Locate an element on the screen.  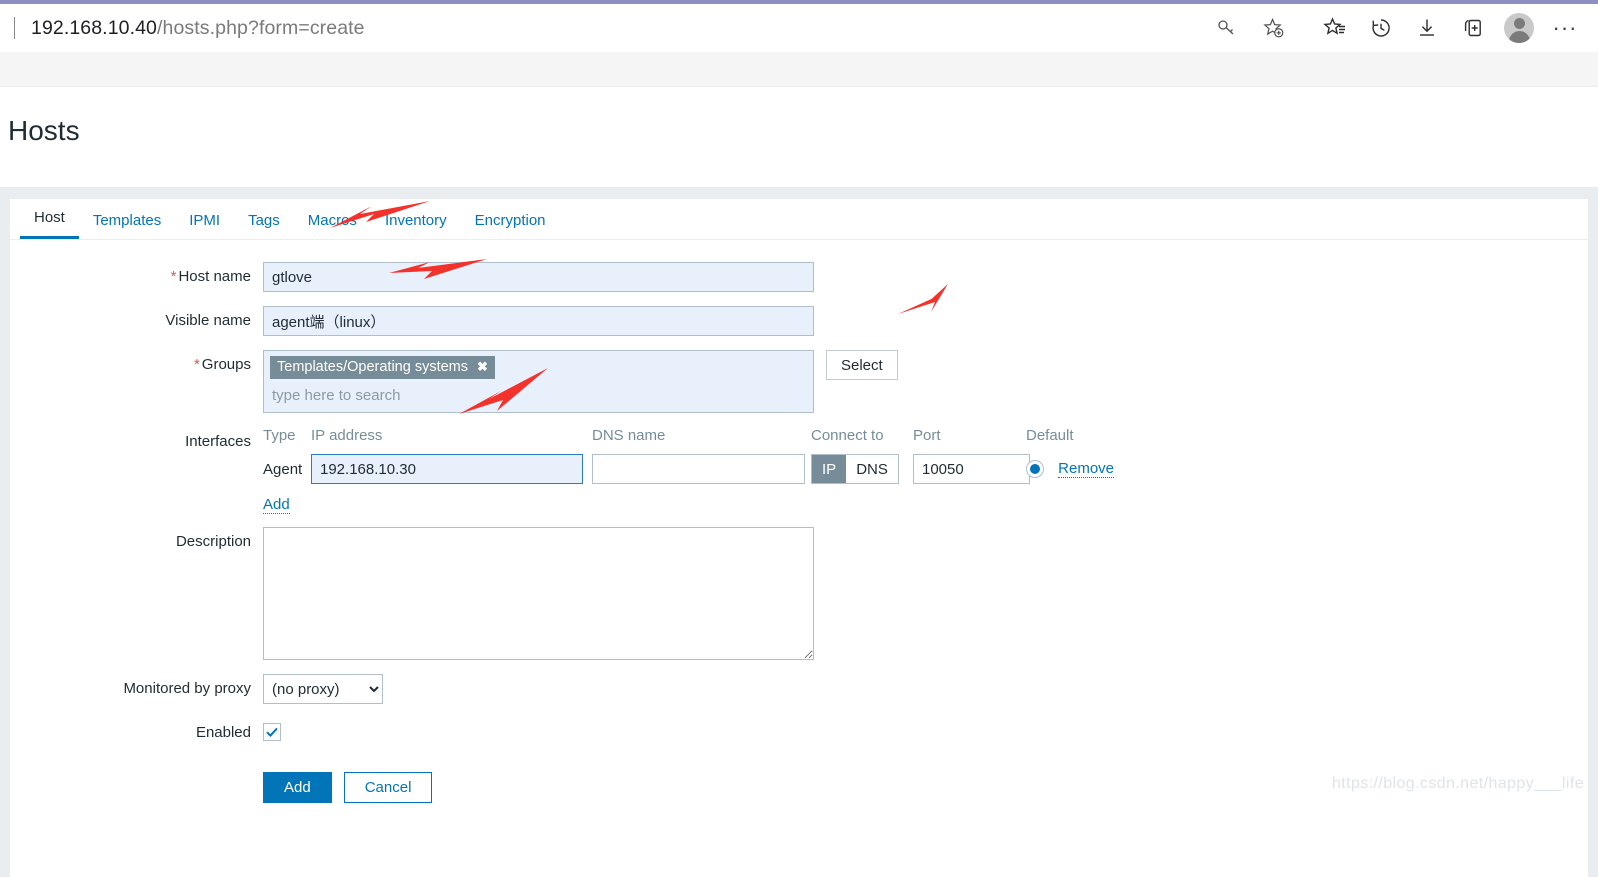
enabled-label: Enabled is located at coordinates (223, 732).